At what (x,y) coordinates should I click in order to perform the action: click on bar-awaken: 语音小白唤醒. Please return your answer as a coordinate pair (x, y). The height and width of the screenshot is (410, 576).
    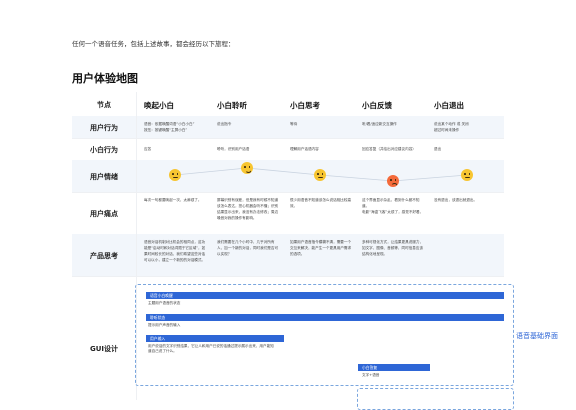
    Looking at the image, I should click on (325, 295).